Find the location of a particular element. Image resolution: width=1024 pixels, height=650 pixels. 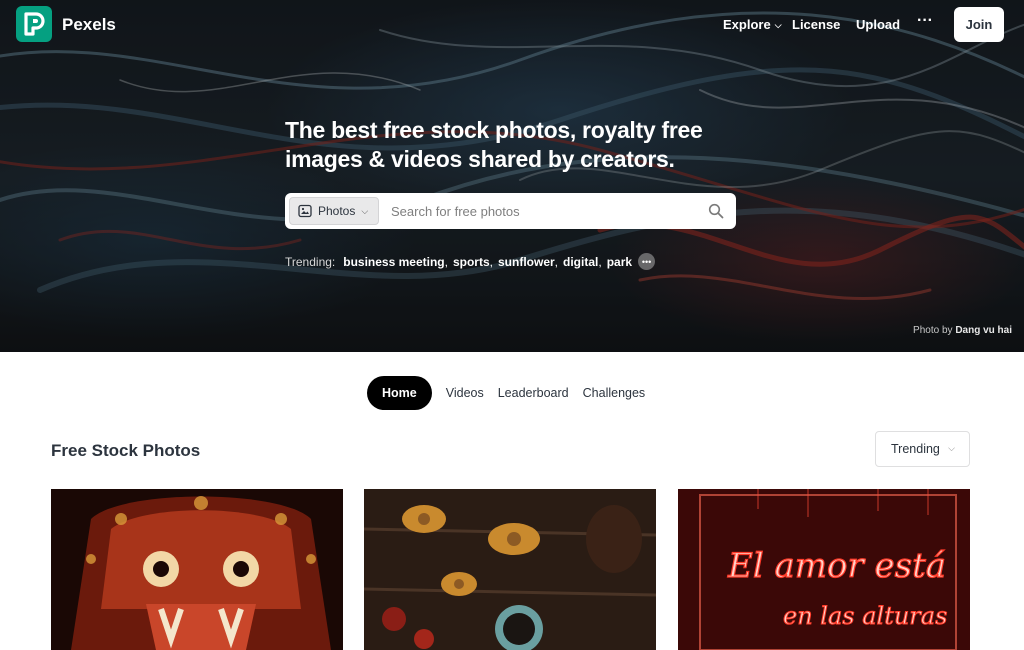

brand-name: Pexels is located at coordinates (89, 25).